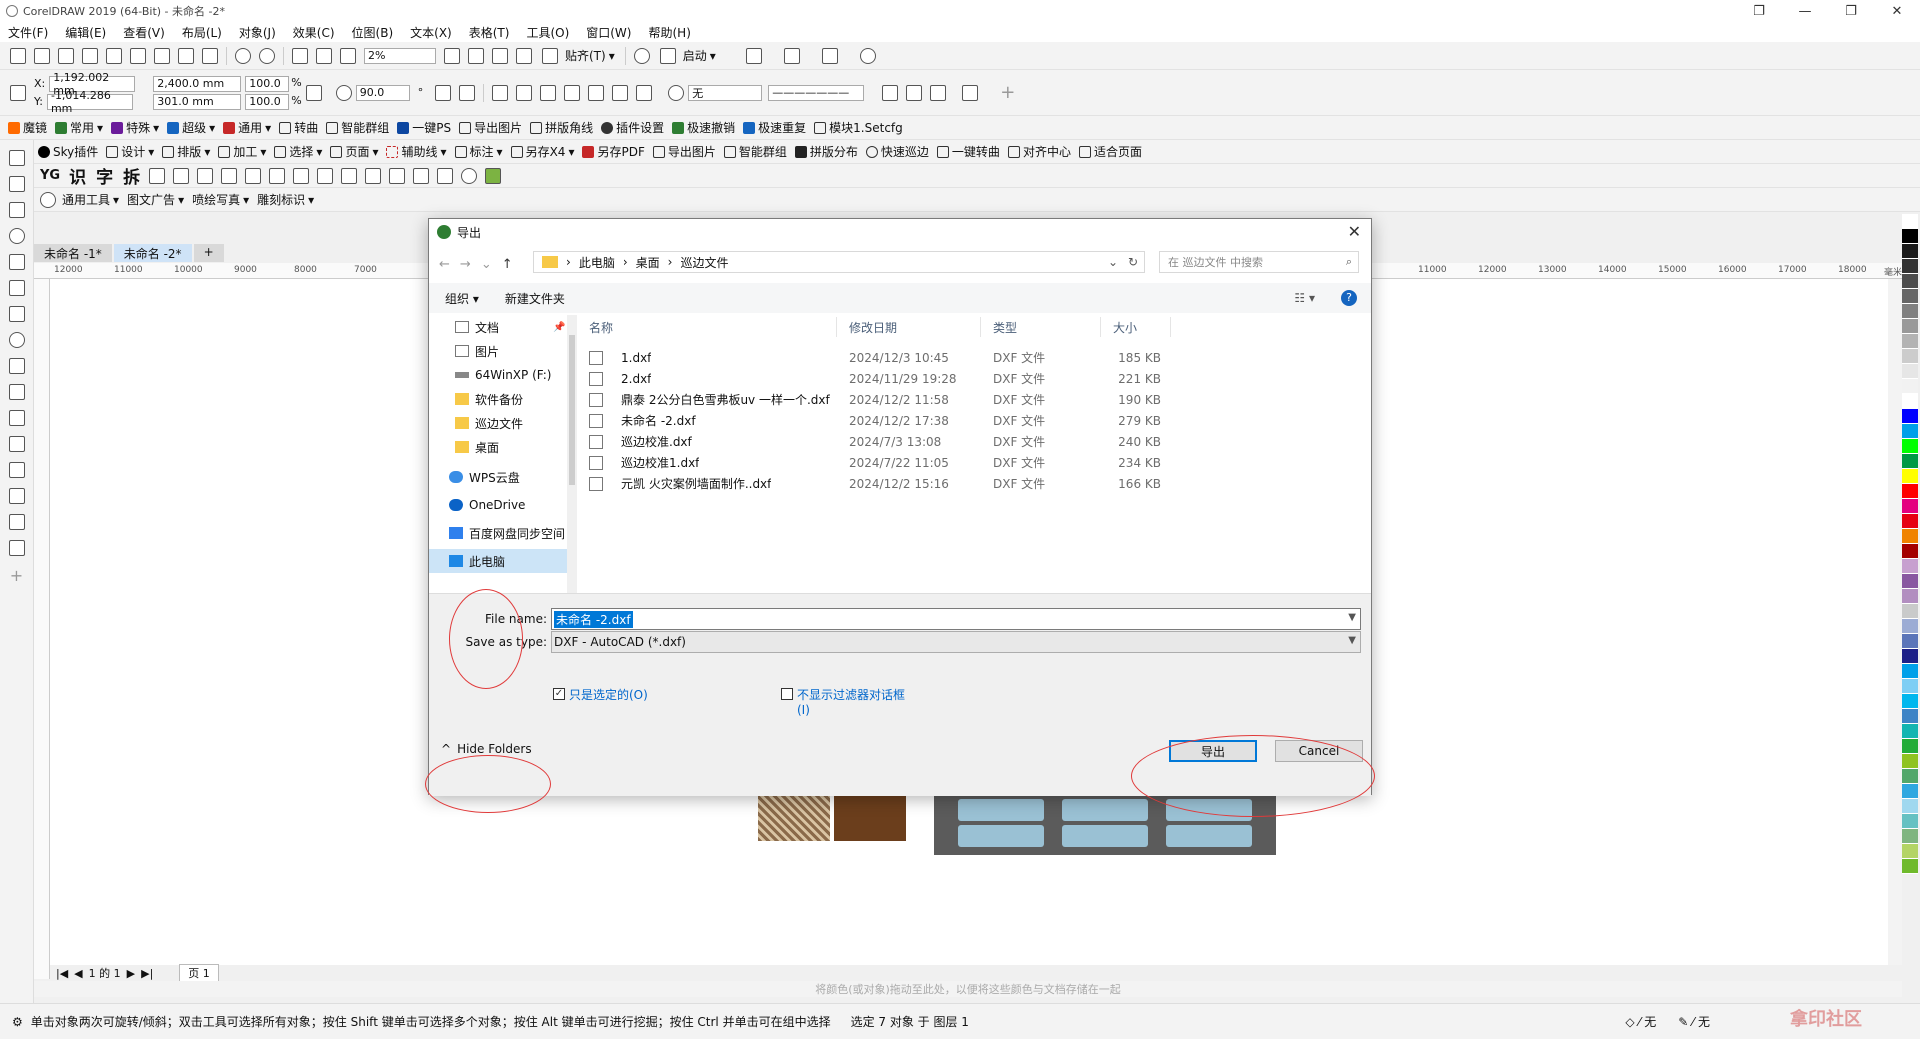 This screenshot has width=1920, height=1039. Describe the element at coordinates (972, 462) in the screenshot. I see `file-row: 巡边校准1.dxf 2024/7/22 11:05 DXF 文件 234 KB` at that location.